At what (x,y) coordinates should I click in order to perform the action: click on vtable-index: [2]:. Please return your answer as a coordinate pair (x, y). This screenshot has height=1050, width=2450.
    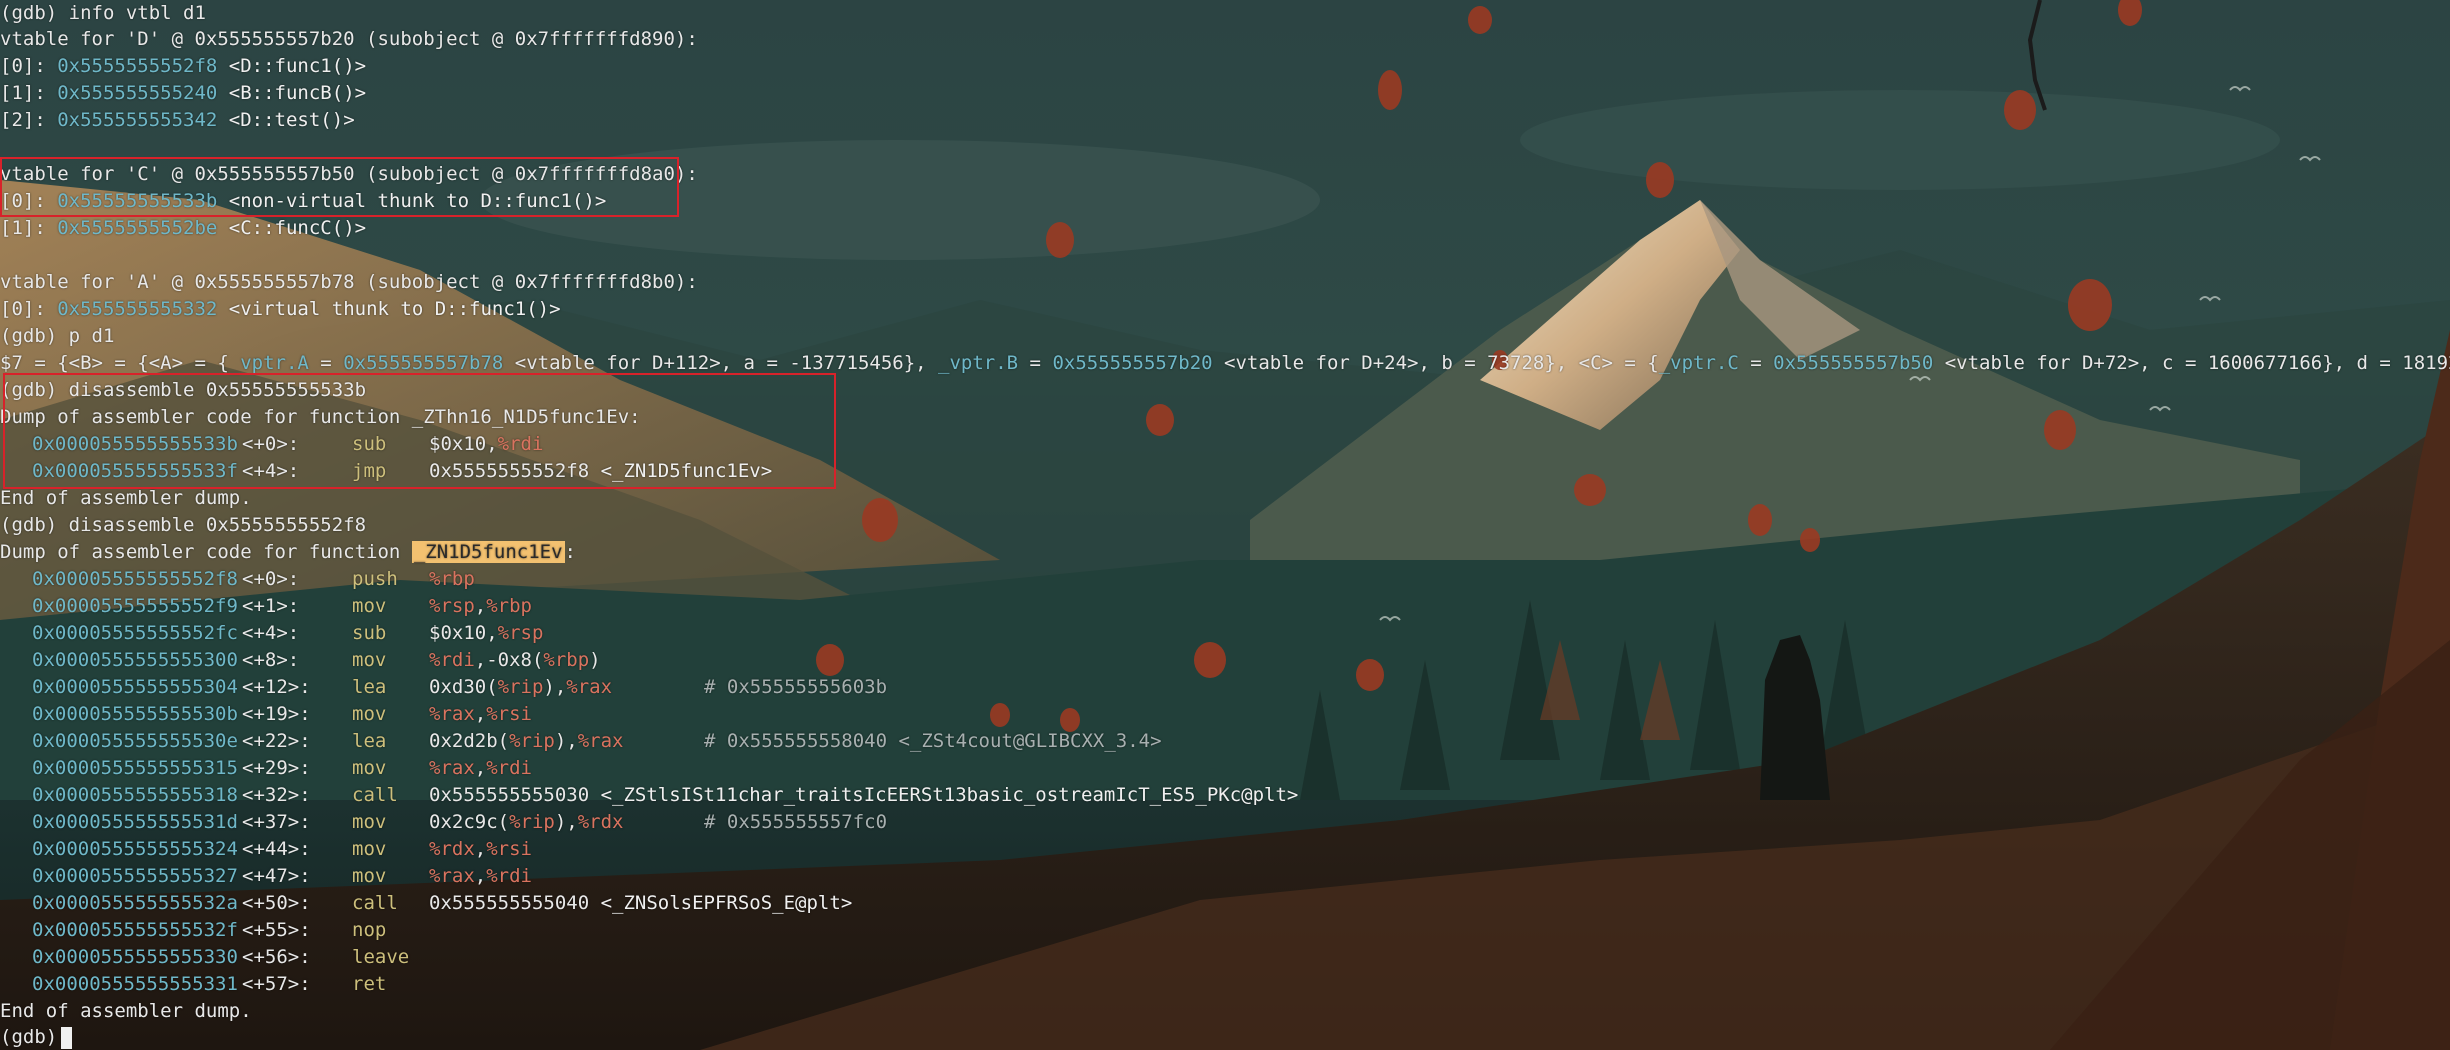
    Looking at the image, I should click on (29, 120).